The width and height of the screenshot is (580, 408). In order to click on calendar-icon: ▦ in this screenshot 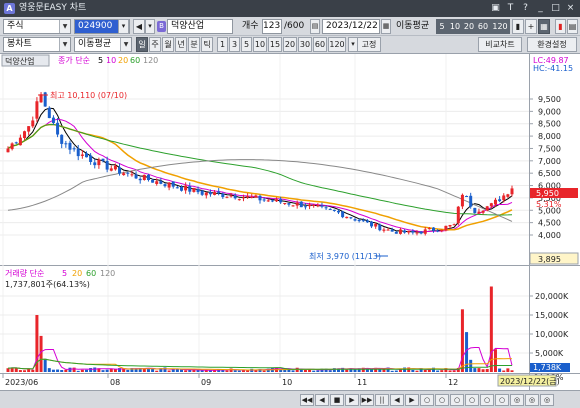, I will do `click(386, 26)`.